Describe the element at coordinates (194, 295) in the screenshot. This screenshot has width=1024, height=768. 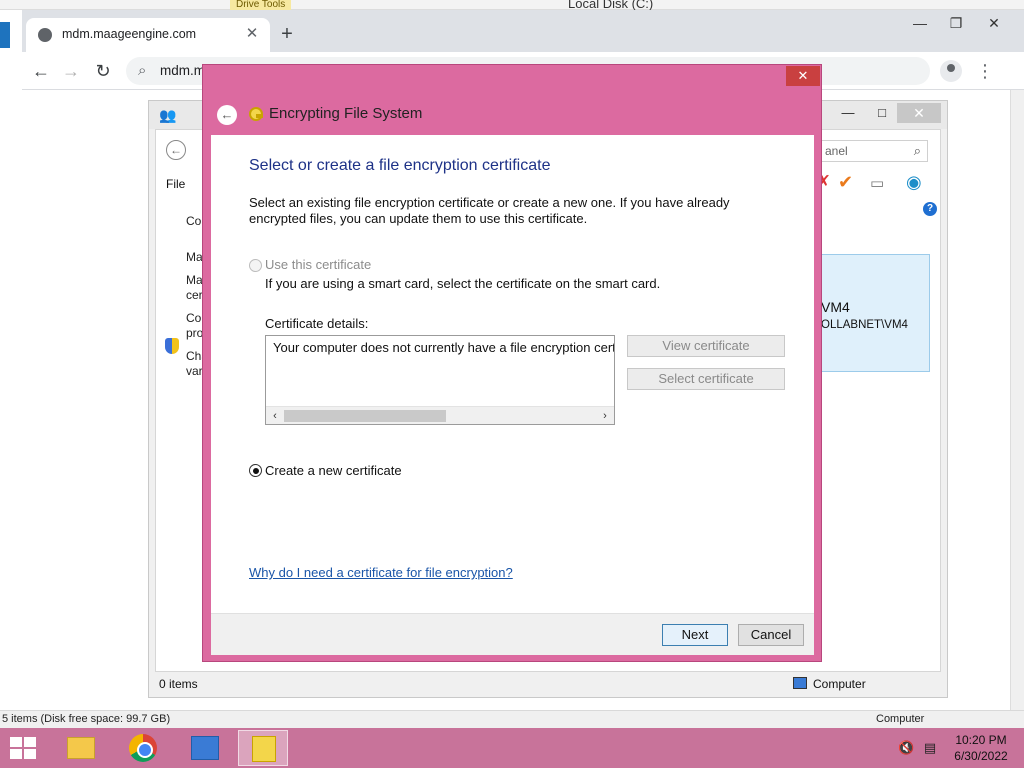
I see `nav-item: cer` at that location.